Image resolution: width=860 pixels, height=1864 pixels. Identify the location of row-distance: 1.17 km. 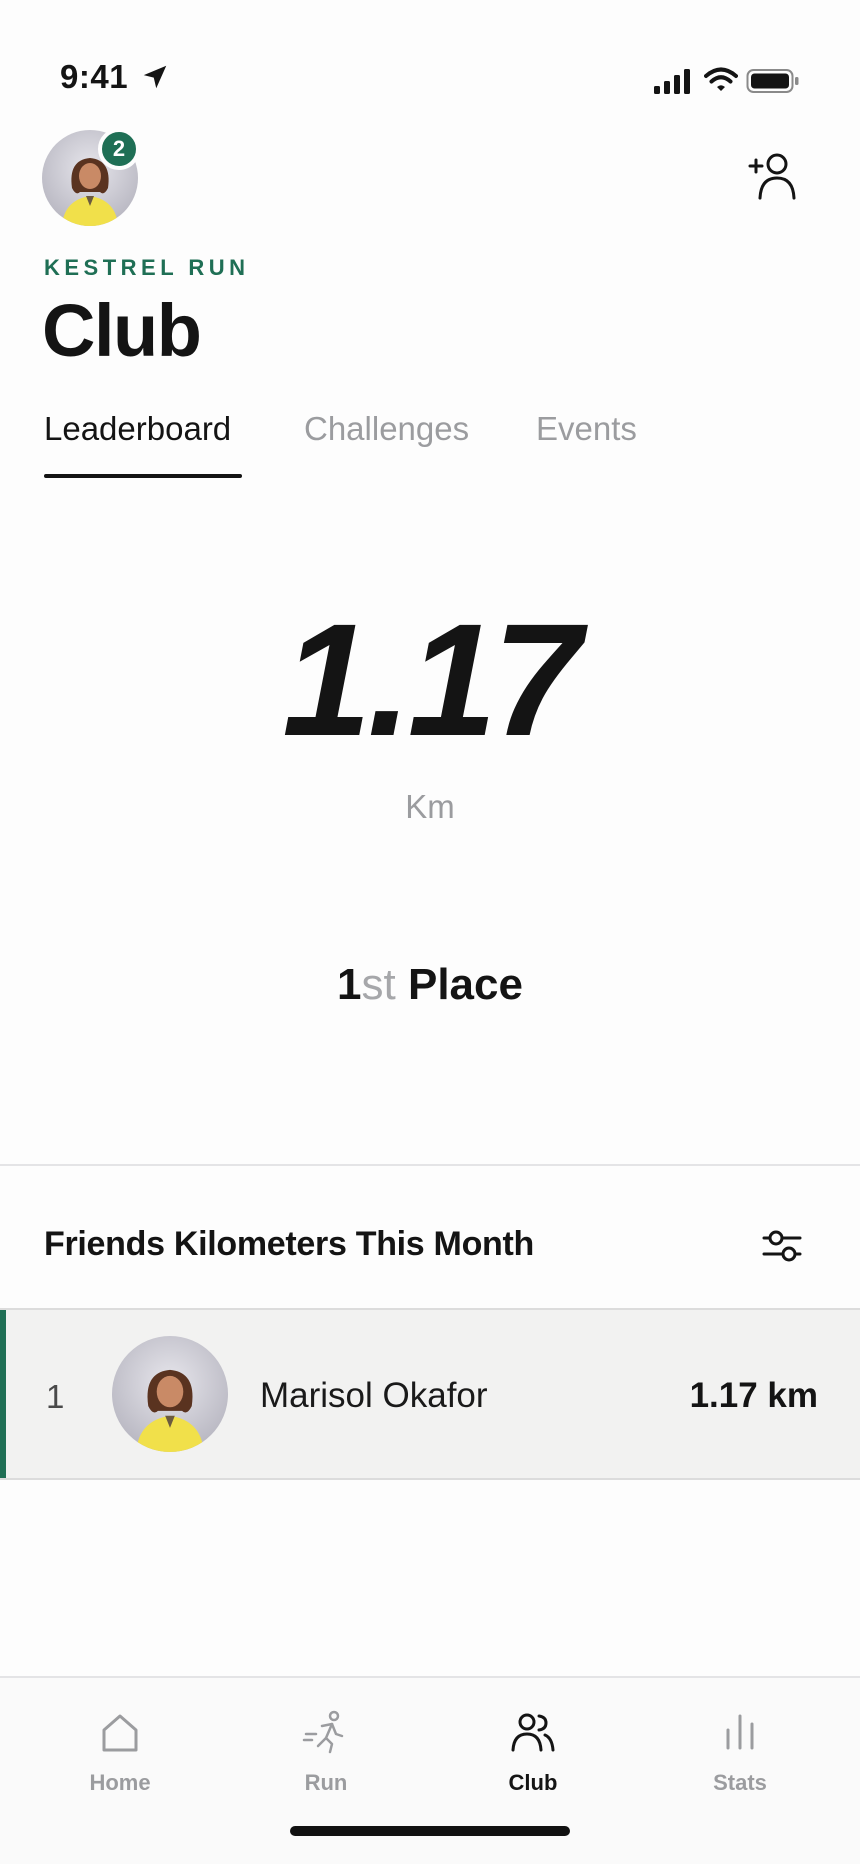
(753, 1395).